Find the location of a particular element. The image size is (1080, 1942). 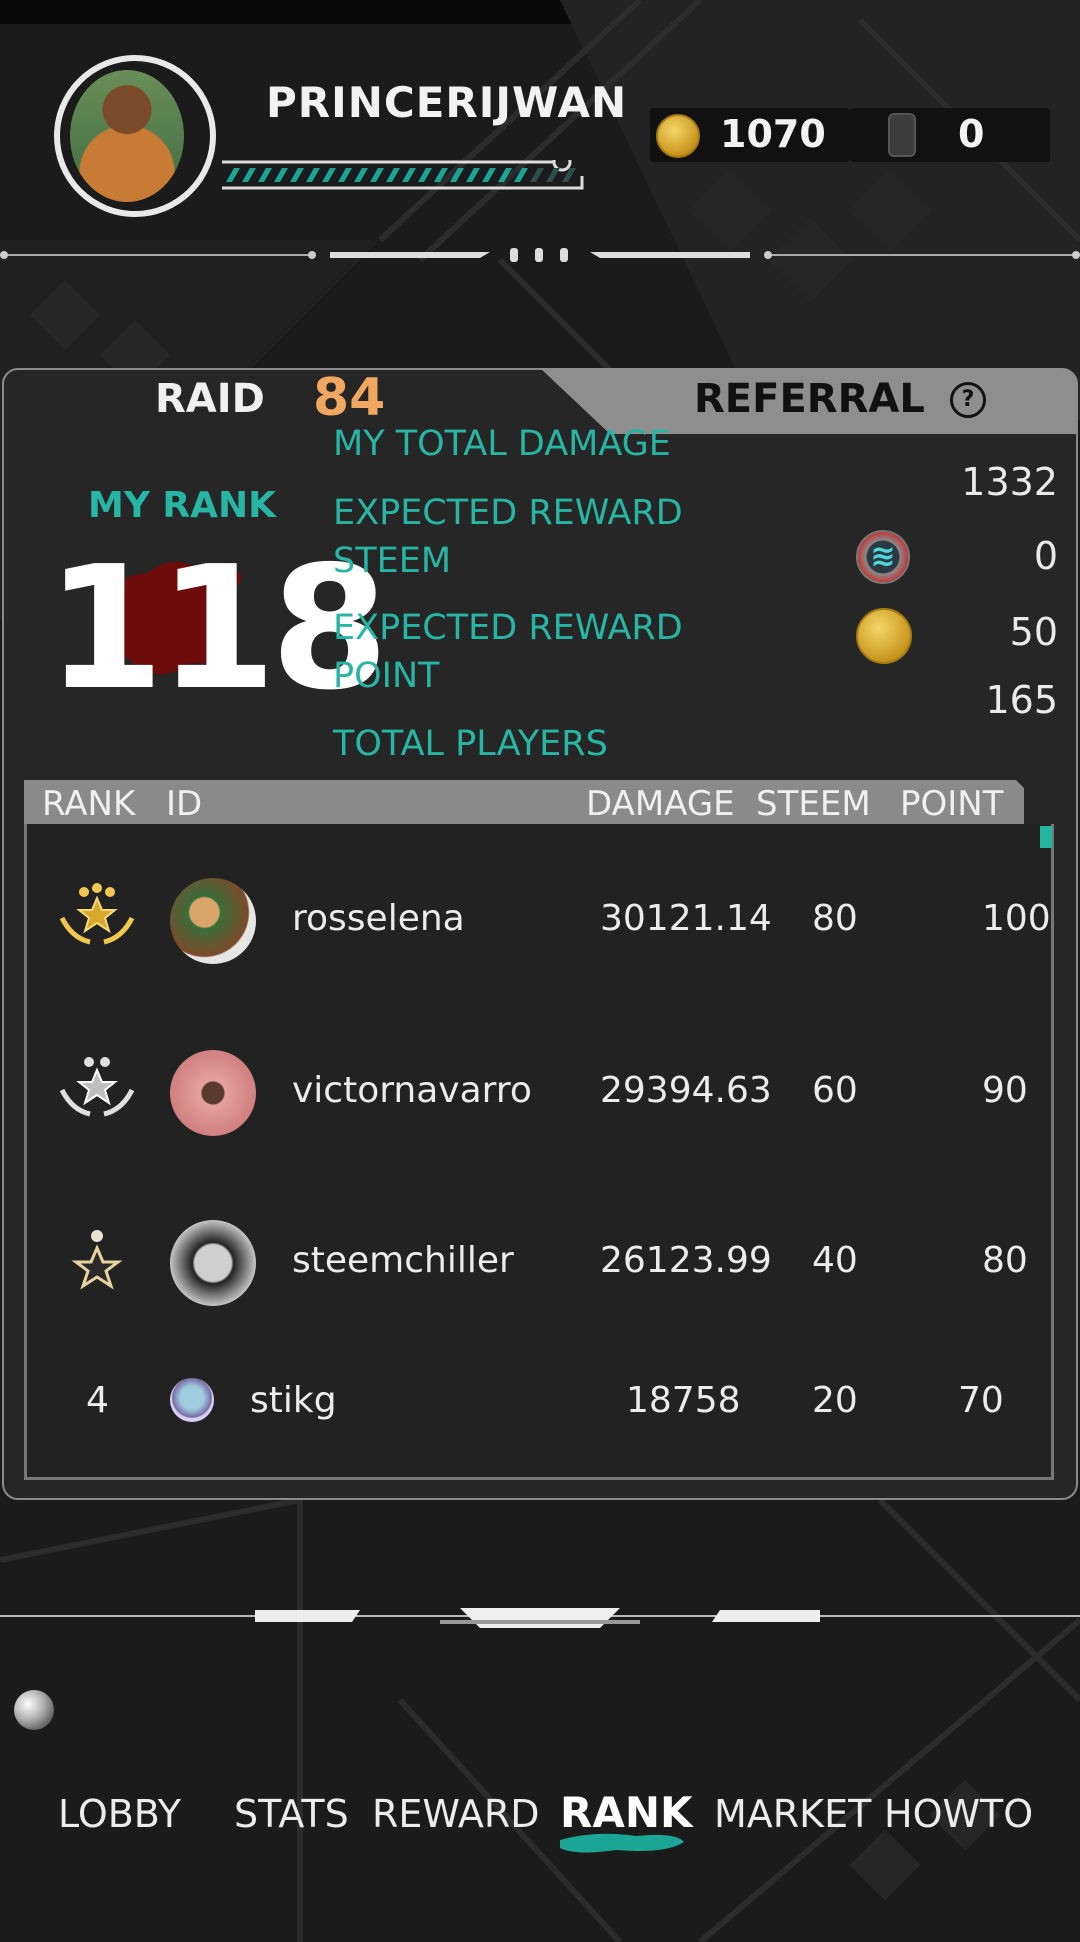

row-damage: 29394.63 is located at coordinates (686, 1090).